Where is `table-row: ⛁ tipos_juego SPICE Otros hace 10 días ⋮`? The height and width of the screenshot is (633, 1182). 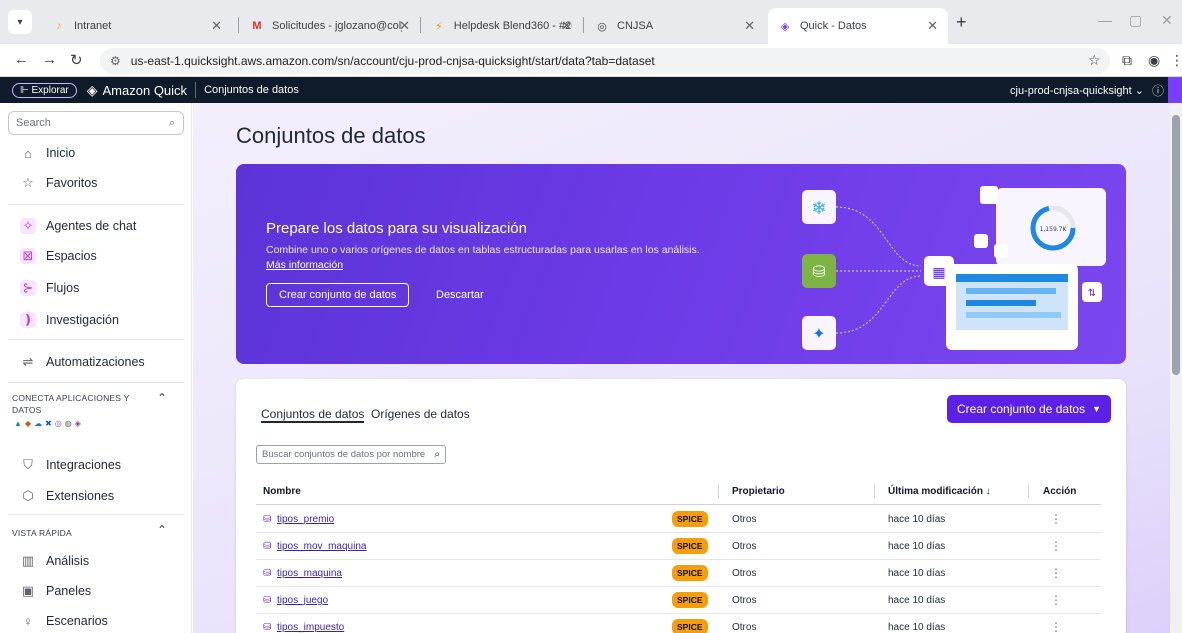 table-row: ⛁ tipos_juego SPICE Otros hace 10 días ⋮ is located at coordinates (678, 600).